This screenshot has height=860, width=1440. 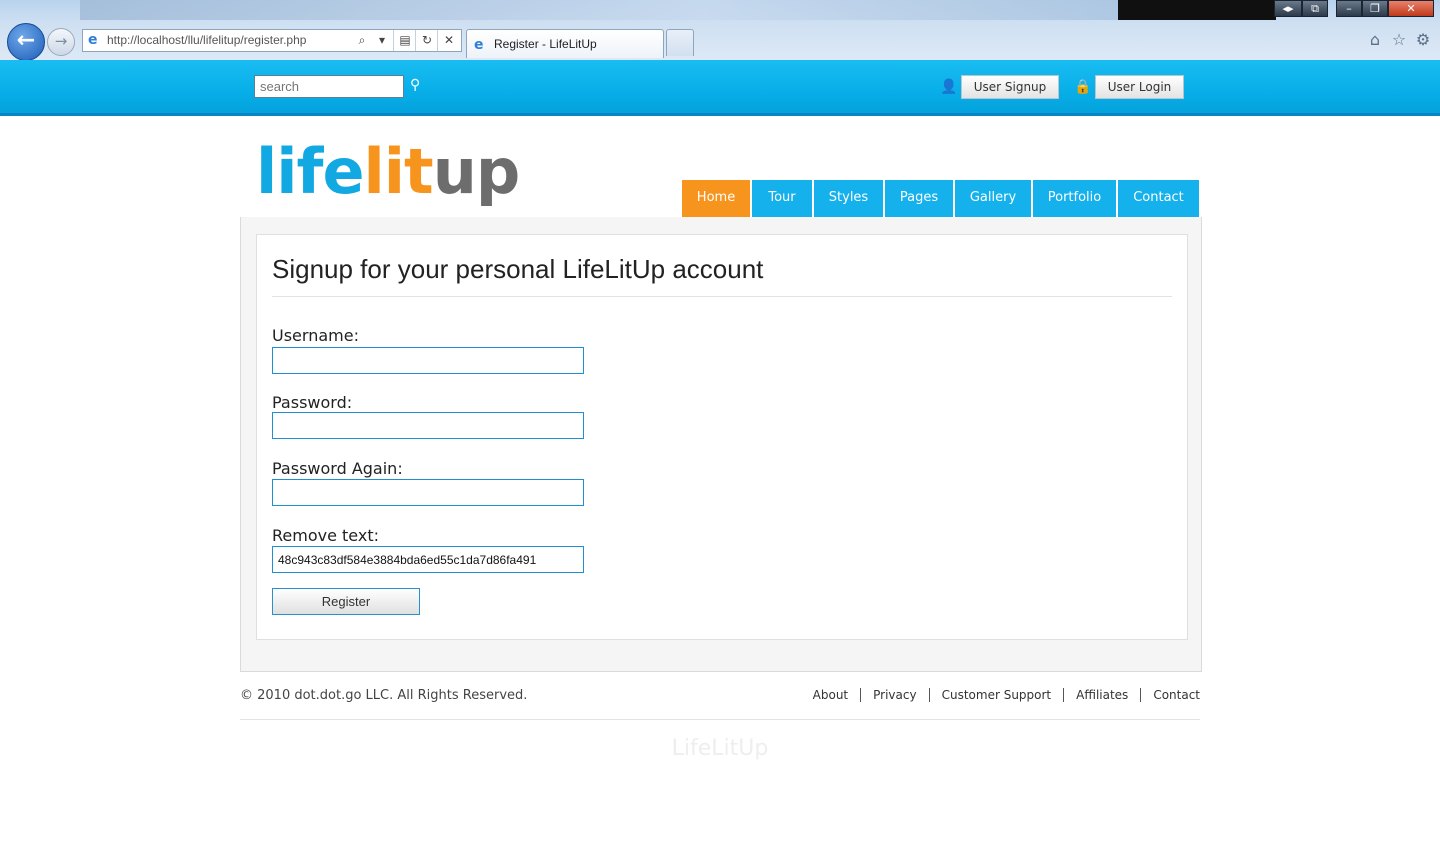 What do you see at coordinates (1010, 87) in the screenshot?
I see `user-signup-button: User Signup` at bounding box center [1010, 87].